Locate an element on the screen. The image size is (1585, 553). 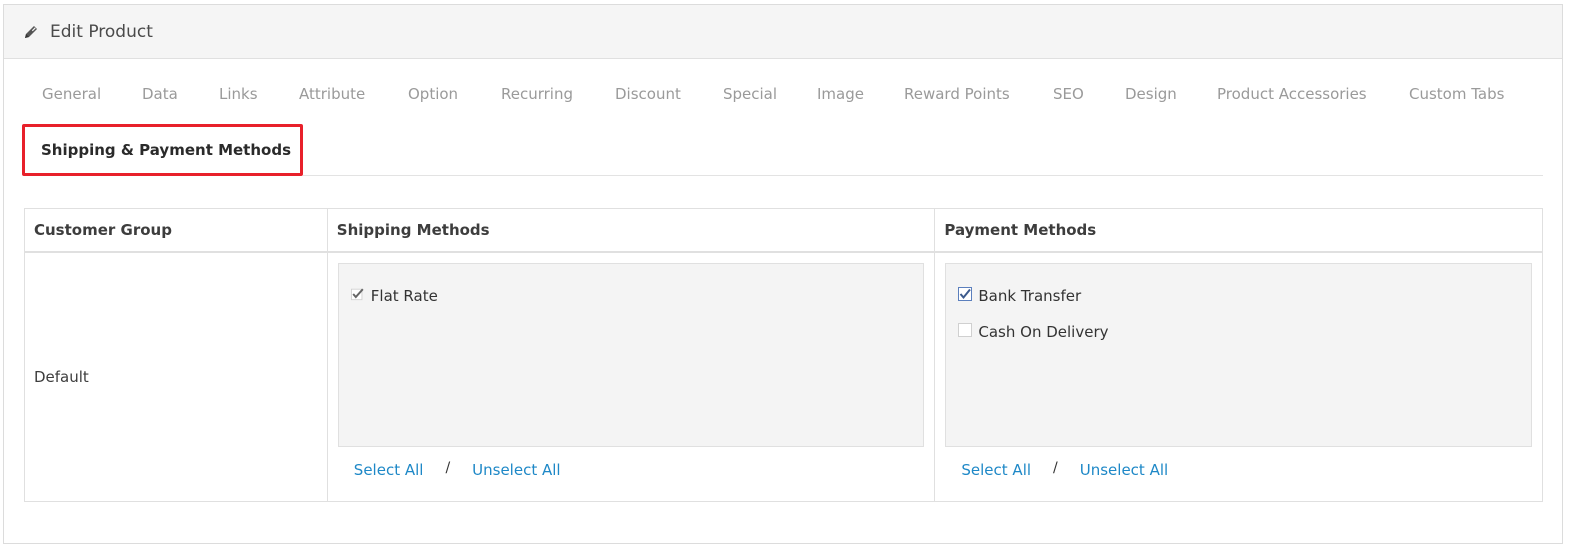
shipping-unselect-all-link: Unselect All is located at coordinates (516, 470).